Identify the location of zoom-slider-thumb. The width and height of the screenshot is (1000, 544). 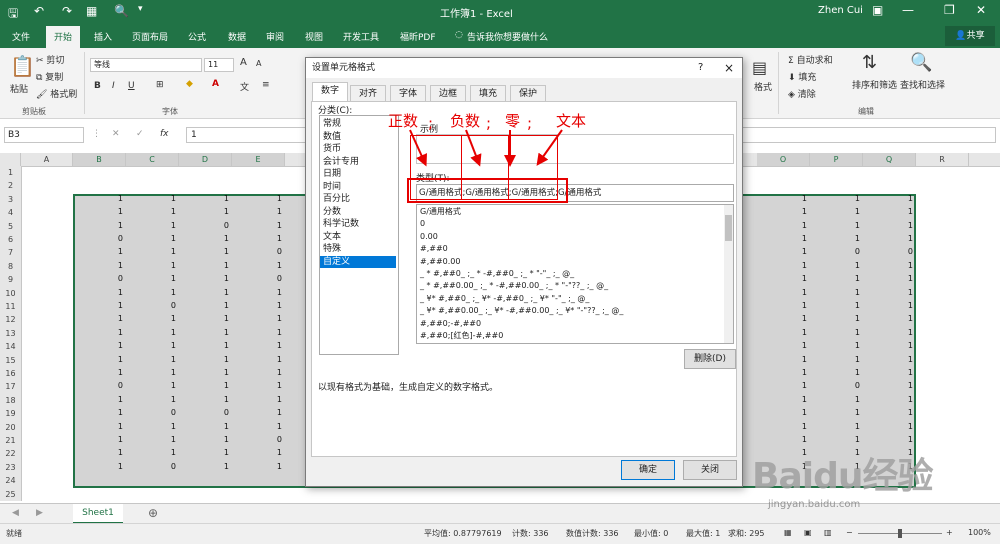
(900, 533).